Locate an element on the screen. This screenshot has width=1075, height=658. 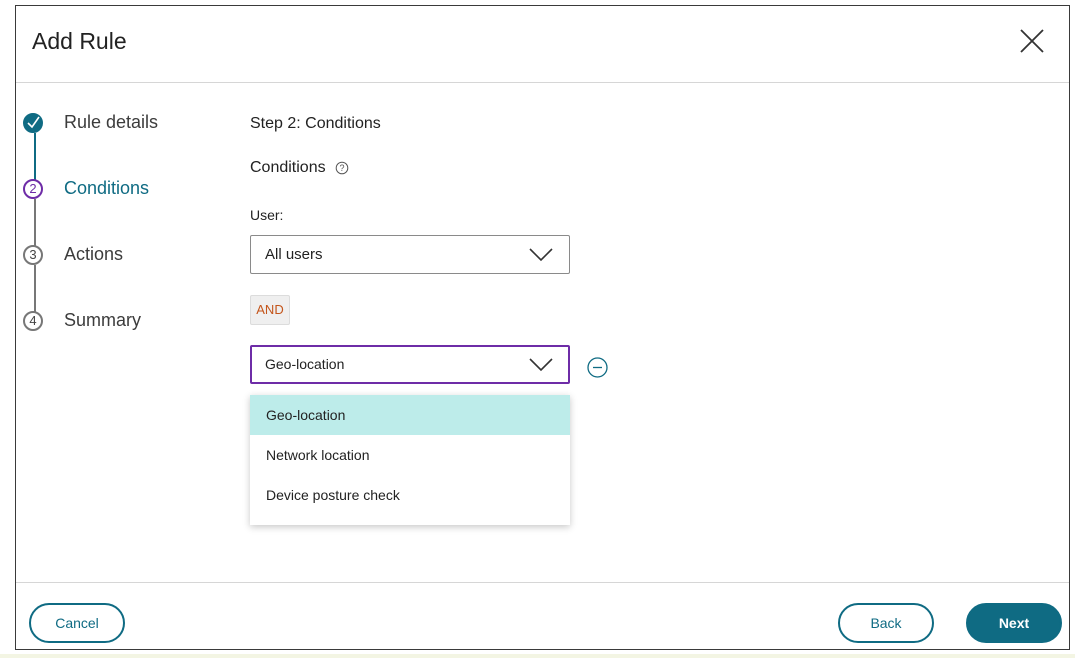
step-number: 4 is located at coordinates (33, 321).